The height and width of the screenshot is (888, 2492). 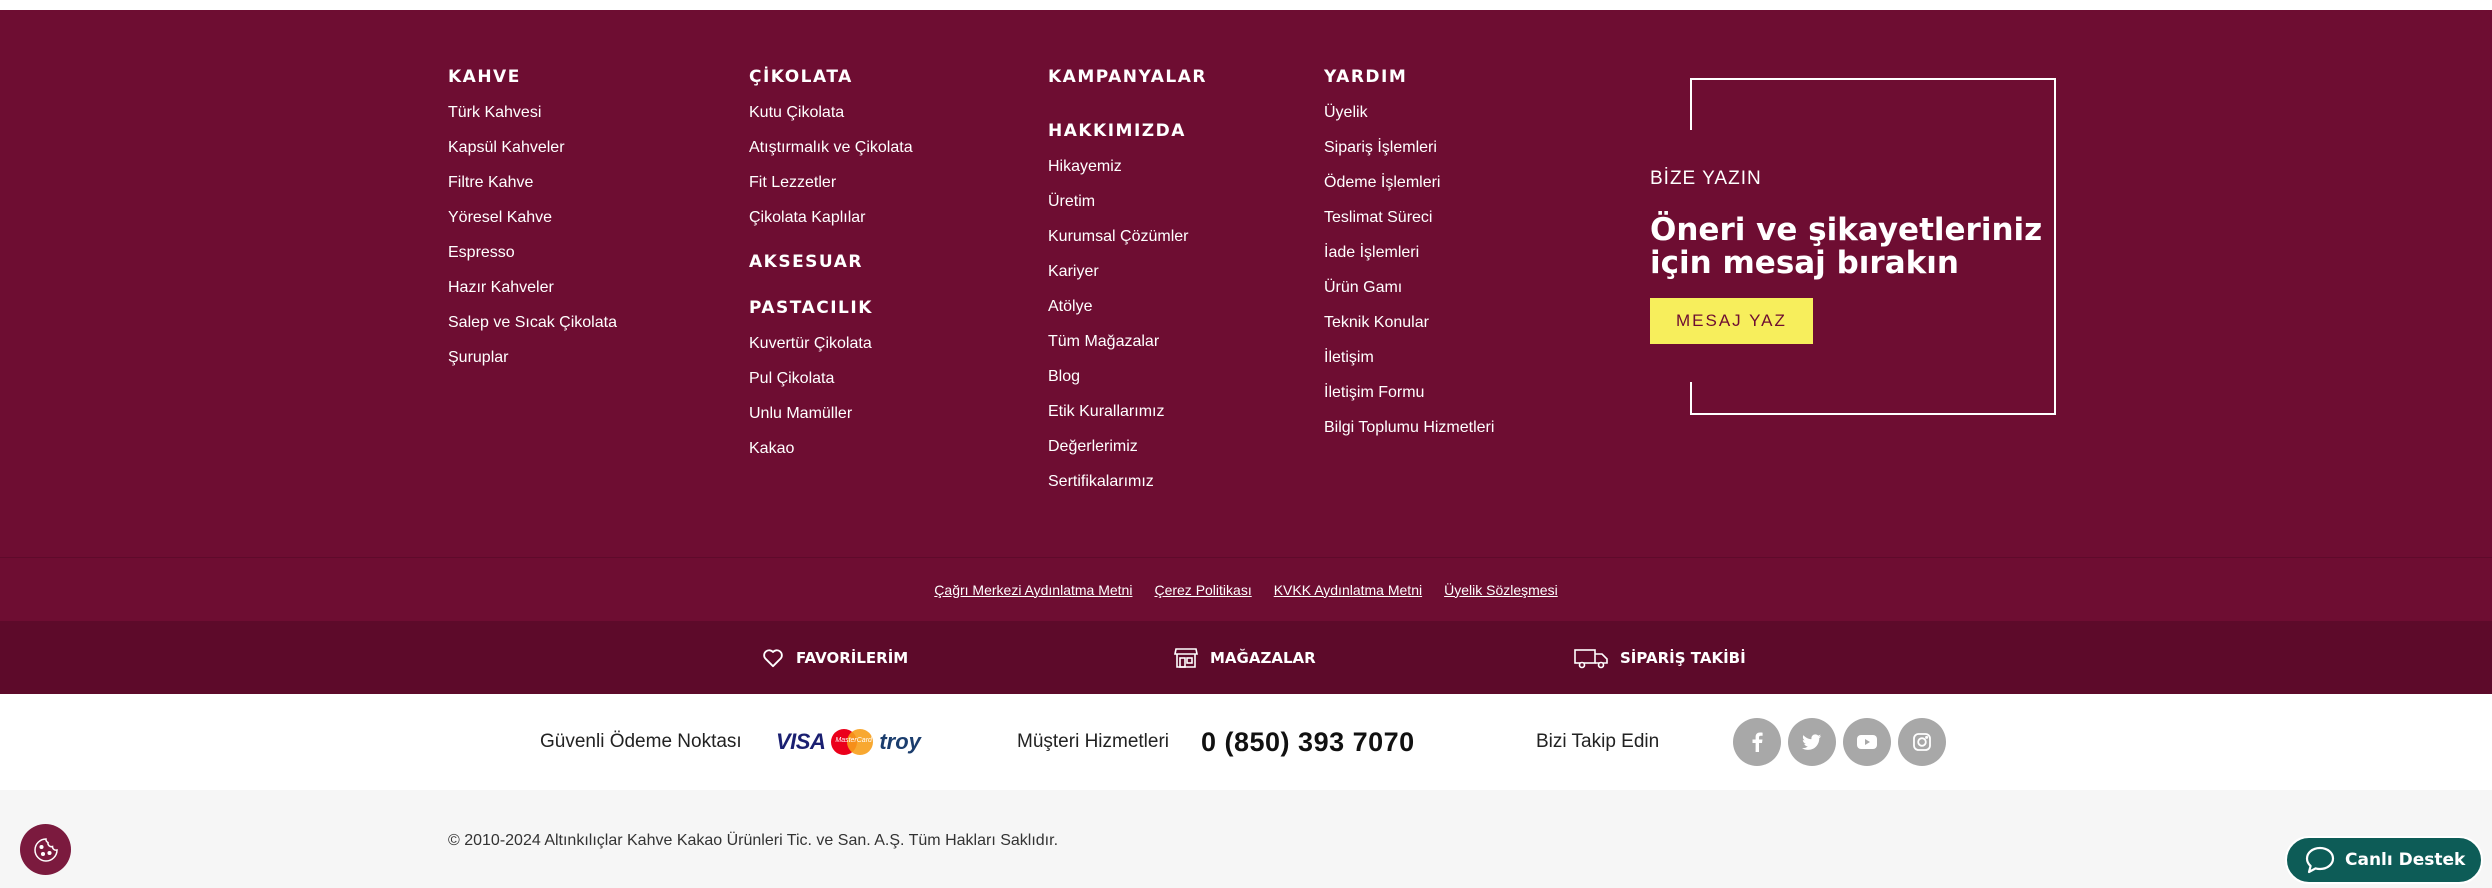 I want to click on footer-link: Üyelik, so click(x=1346, y=112).